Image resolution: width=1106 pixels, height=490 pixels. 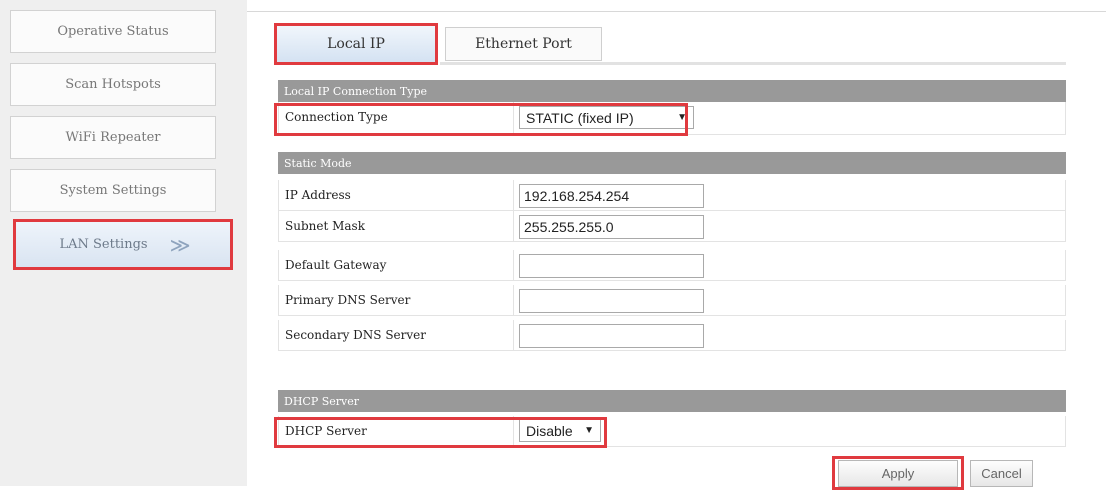 What do you see at coordinates (611, 336) in the screenshot?
I see `secondary-dns-input` at bounding box center [611, 336].